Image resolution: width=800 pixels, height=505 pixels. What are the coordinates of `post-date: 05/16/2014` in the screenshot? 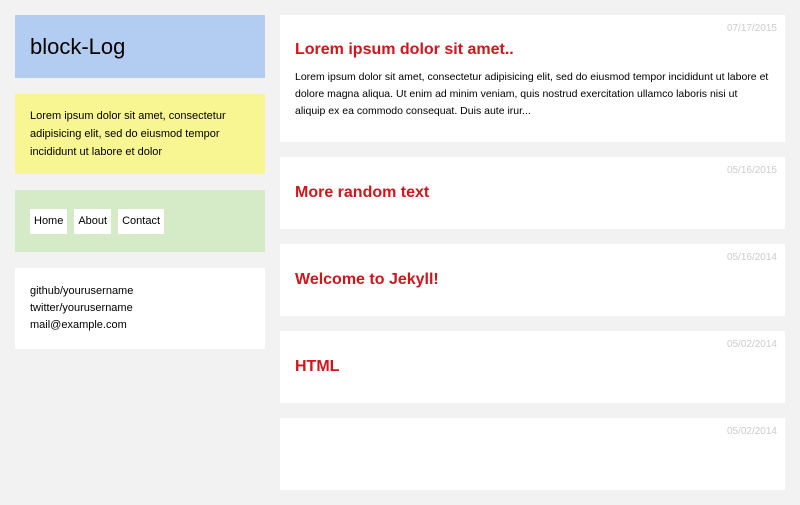 It's located at (751, 257).